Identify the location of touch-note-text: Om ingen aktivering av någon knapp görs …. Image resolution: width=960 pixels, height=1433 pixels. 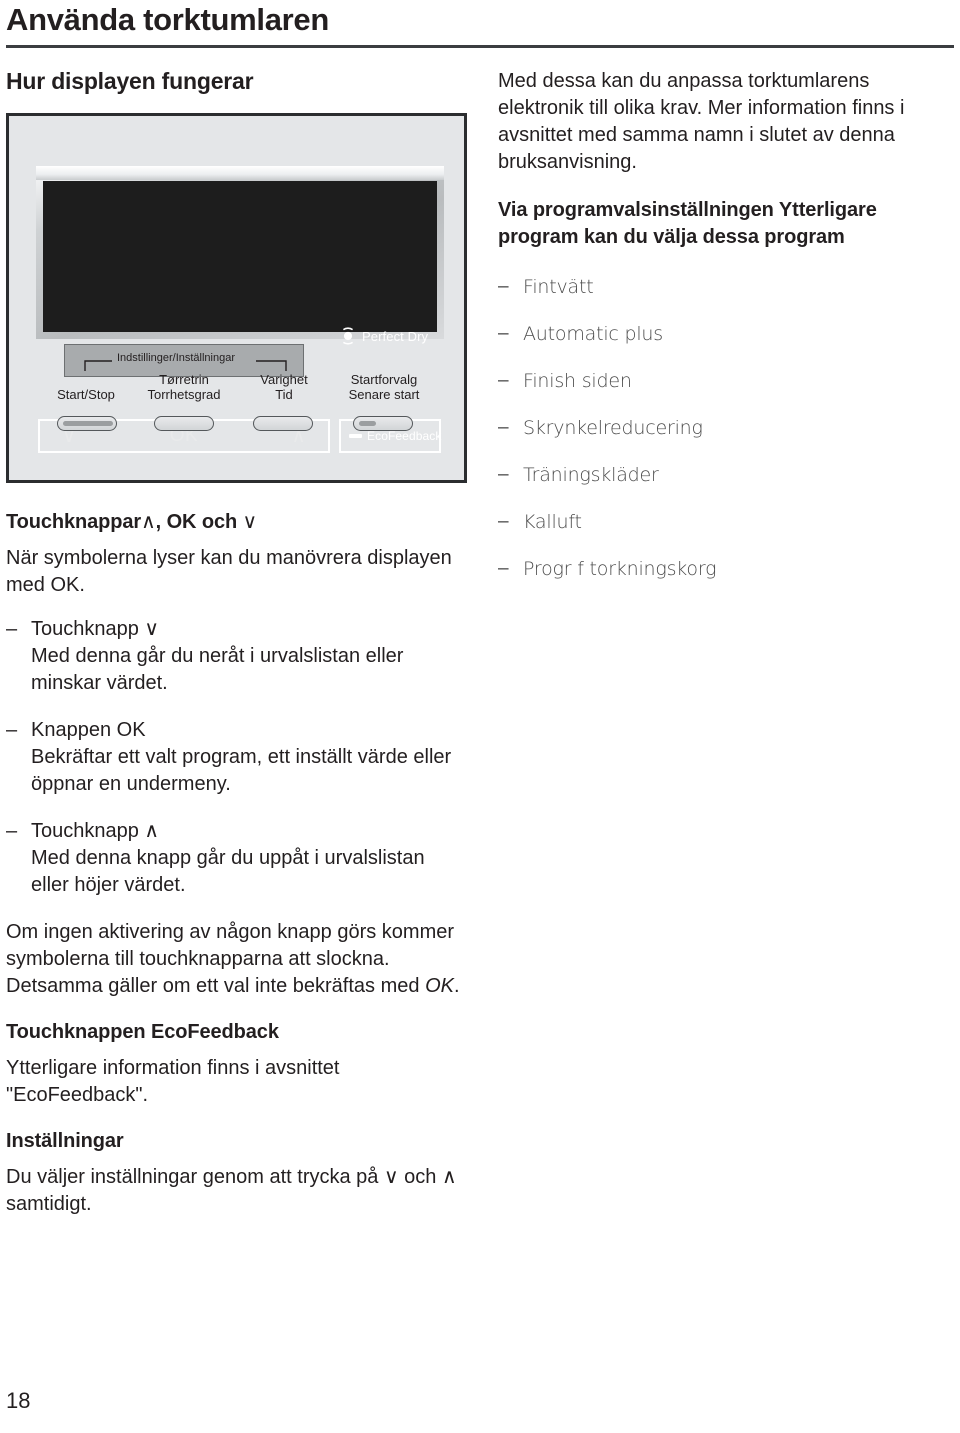
(230, 959).